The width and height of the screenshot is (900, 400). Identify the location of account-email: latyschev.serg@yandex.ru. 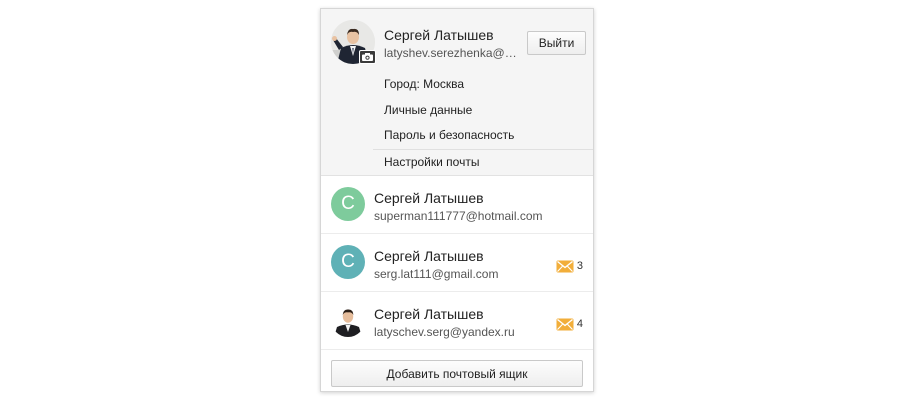
(444, 332).